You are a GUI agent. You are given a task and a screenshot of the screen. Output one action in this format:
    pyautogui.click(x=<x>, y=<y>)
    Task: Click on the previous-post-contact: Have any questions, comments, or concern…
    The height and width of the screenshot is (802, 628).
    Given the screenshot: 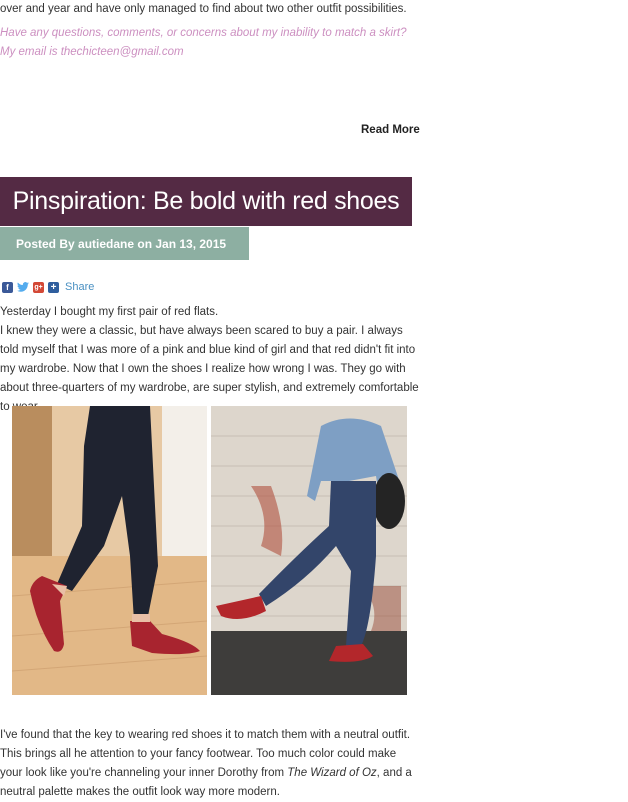 What is the action you would take?
    pyautogui.click(x=203, y=42)
    